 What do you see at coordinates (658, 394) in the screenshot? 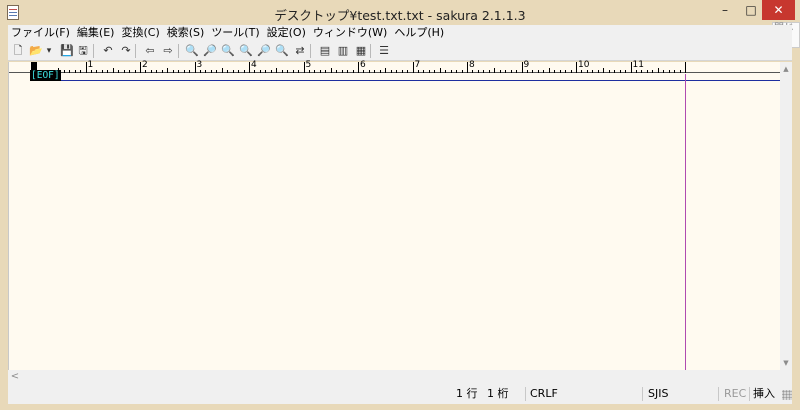
I see `status-encoding: SJIS` at bounding box center [658, 394].